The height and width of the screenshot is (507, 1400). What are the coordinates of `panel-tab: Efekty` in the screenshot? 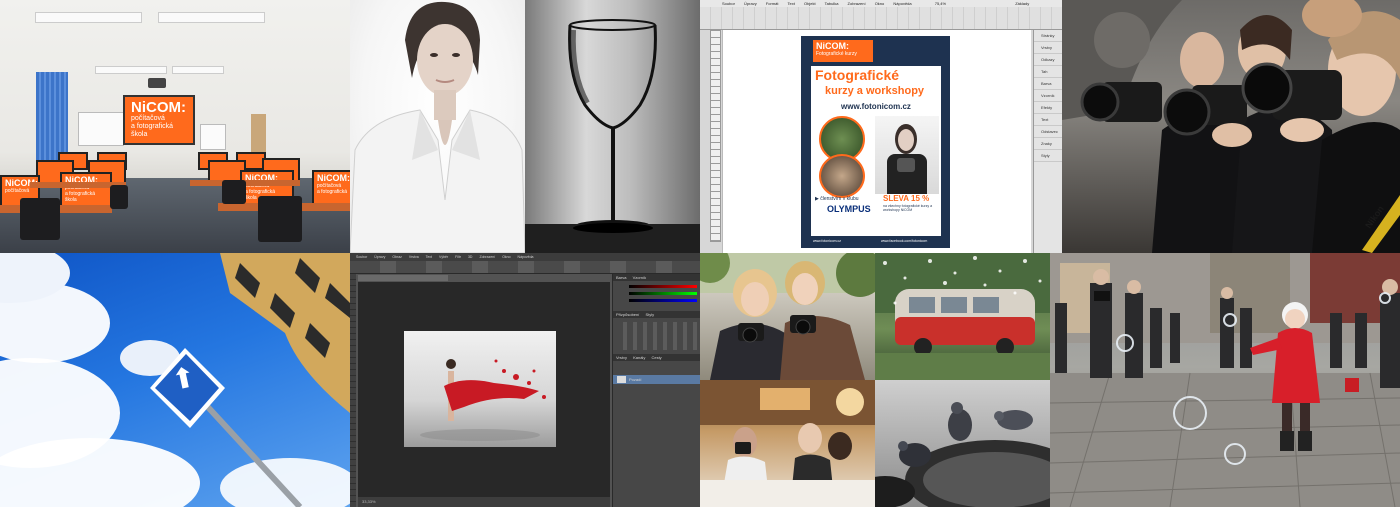 It's located at (1048, 108).